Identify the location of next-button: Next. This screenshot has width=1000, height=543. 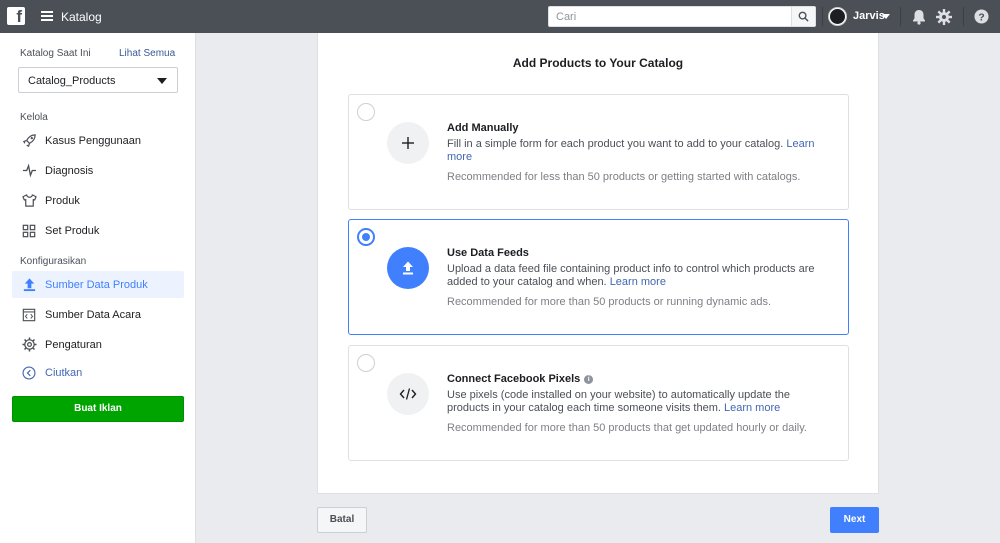
(854, 520).